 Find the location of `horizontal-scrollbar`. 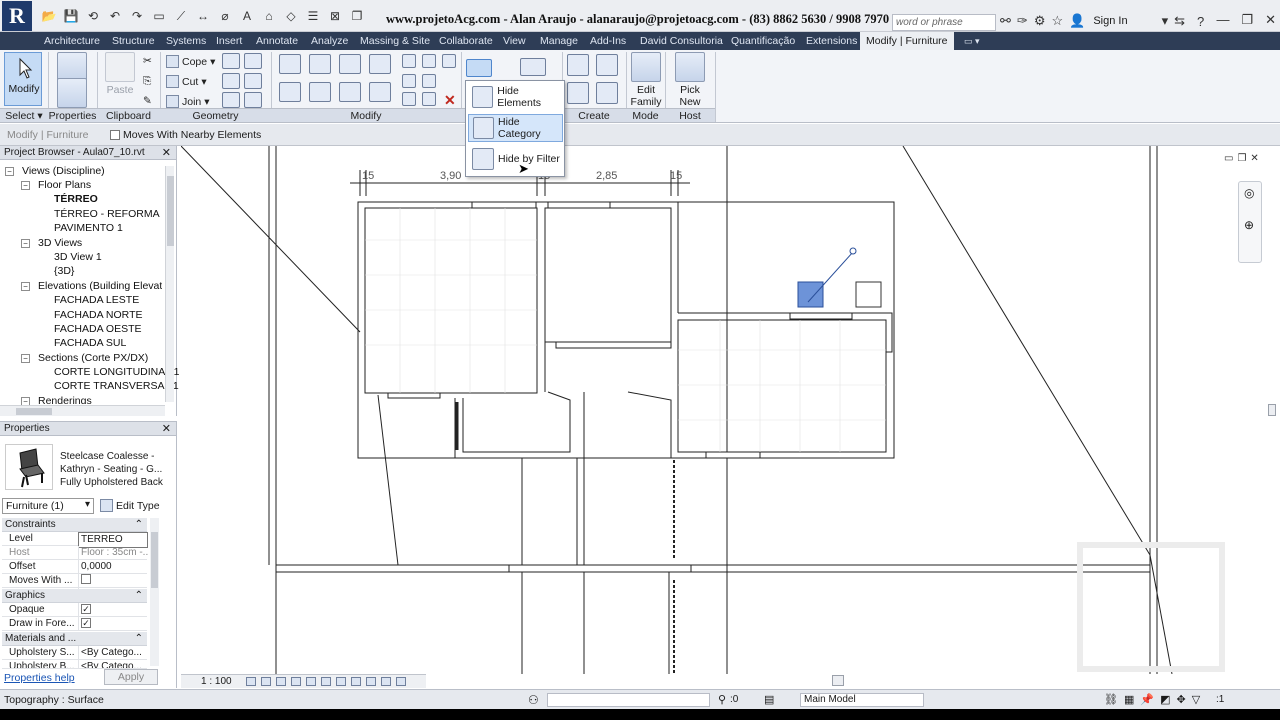

horizontal-scrollbar is located at coordinates (846, 681).